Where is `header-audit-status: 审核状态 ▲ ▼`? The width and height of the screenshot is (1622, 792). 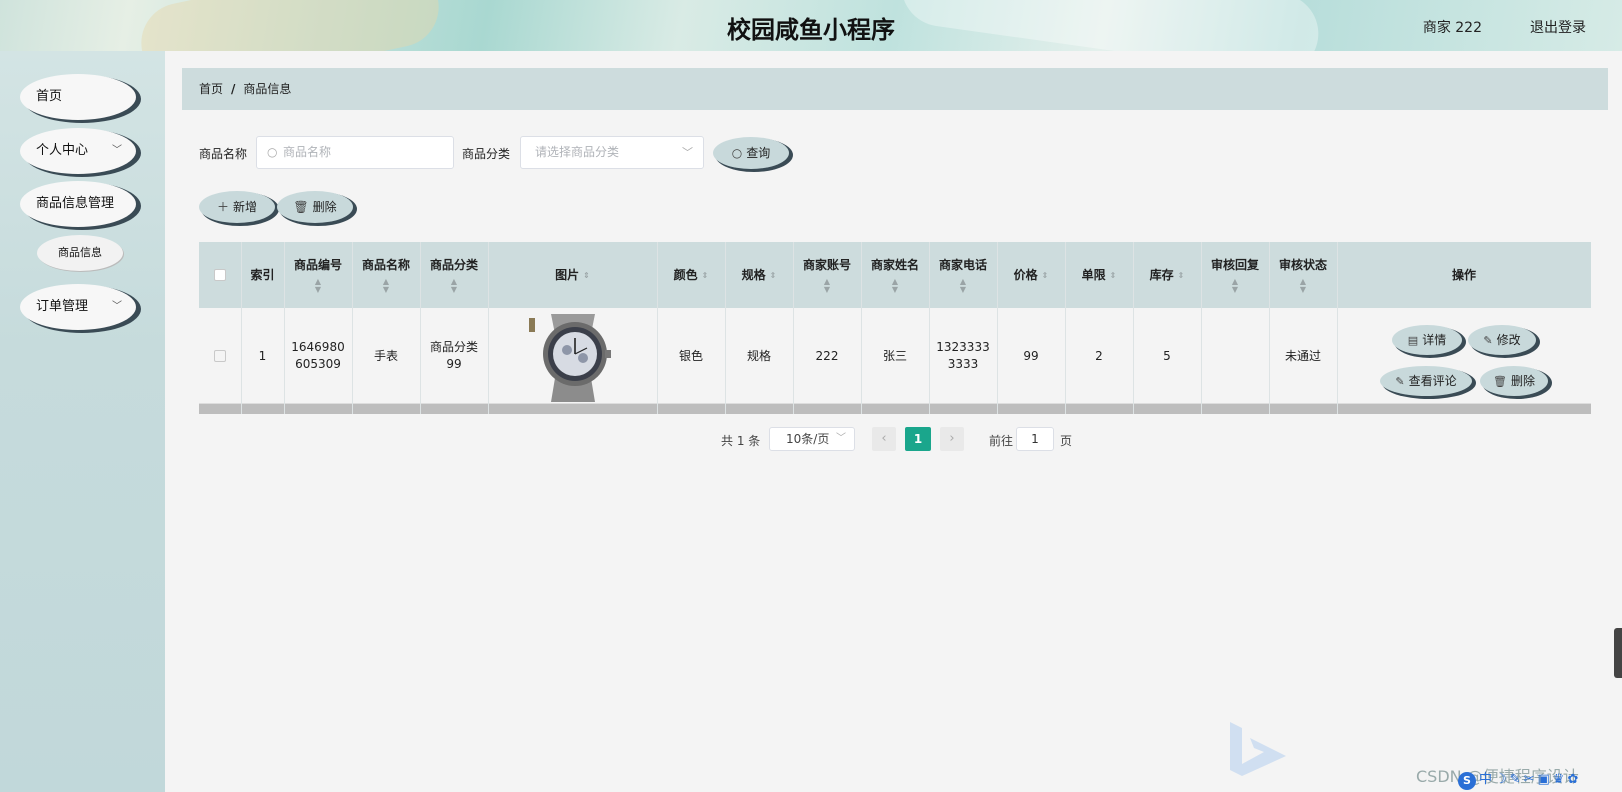 header-audit-status: 审核状态 ▲ ▼ is located at coordinates (1303, 275).